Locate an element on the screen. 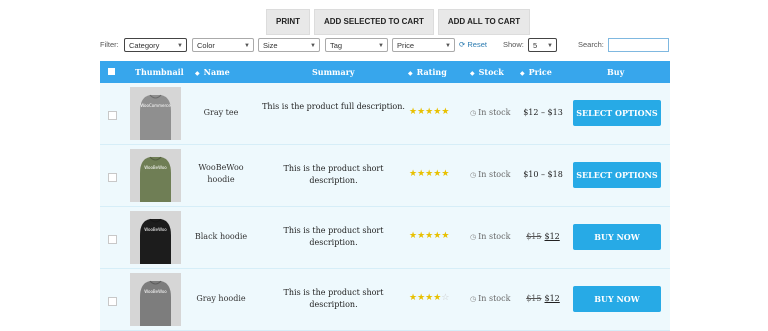 The height and width of the screenshot is (331, 768). show-label: Show: is located at coordinates (513, 44).